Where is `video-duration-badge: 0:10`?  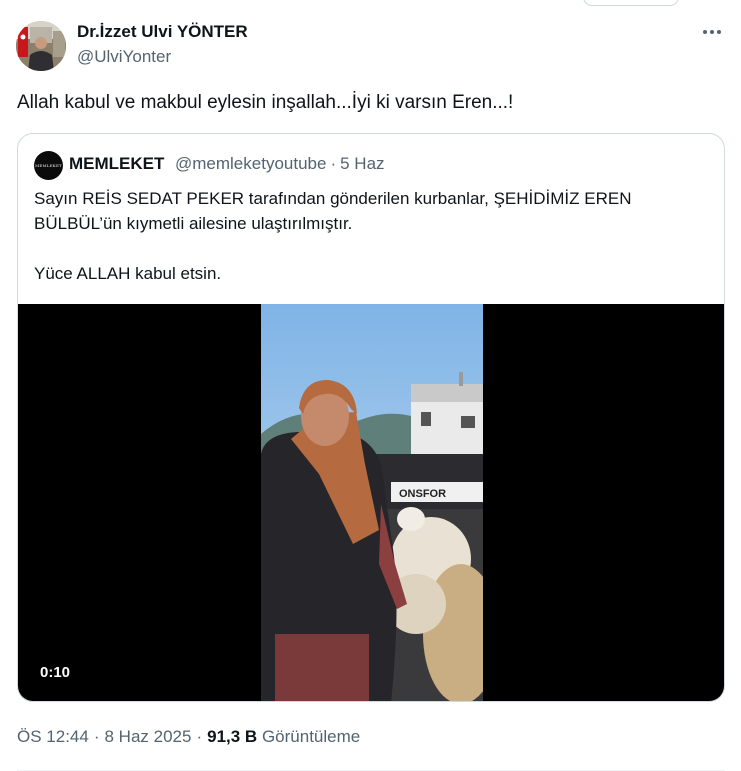
video-duration-badge: 0:10 is located at coordinates (55, 672).